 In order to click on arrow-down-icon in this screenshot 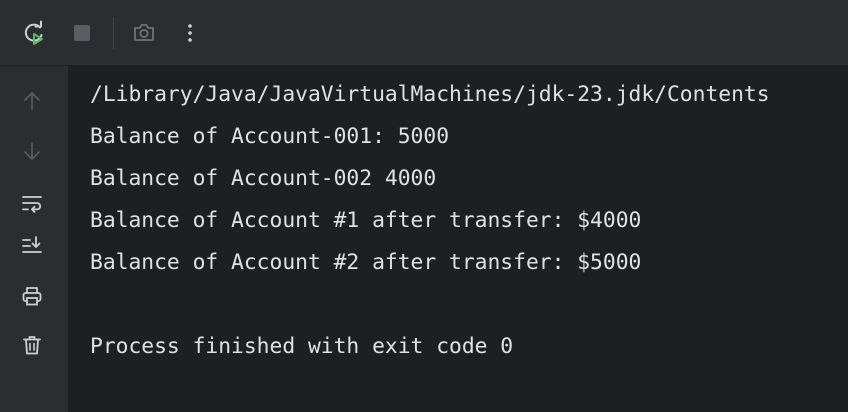, I will do `click(32, 151)`.